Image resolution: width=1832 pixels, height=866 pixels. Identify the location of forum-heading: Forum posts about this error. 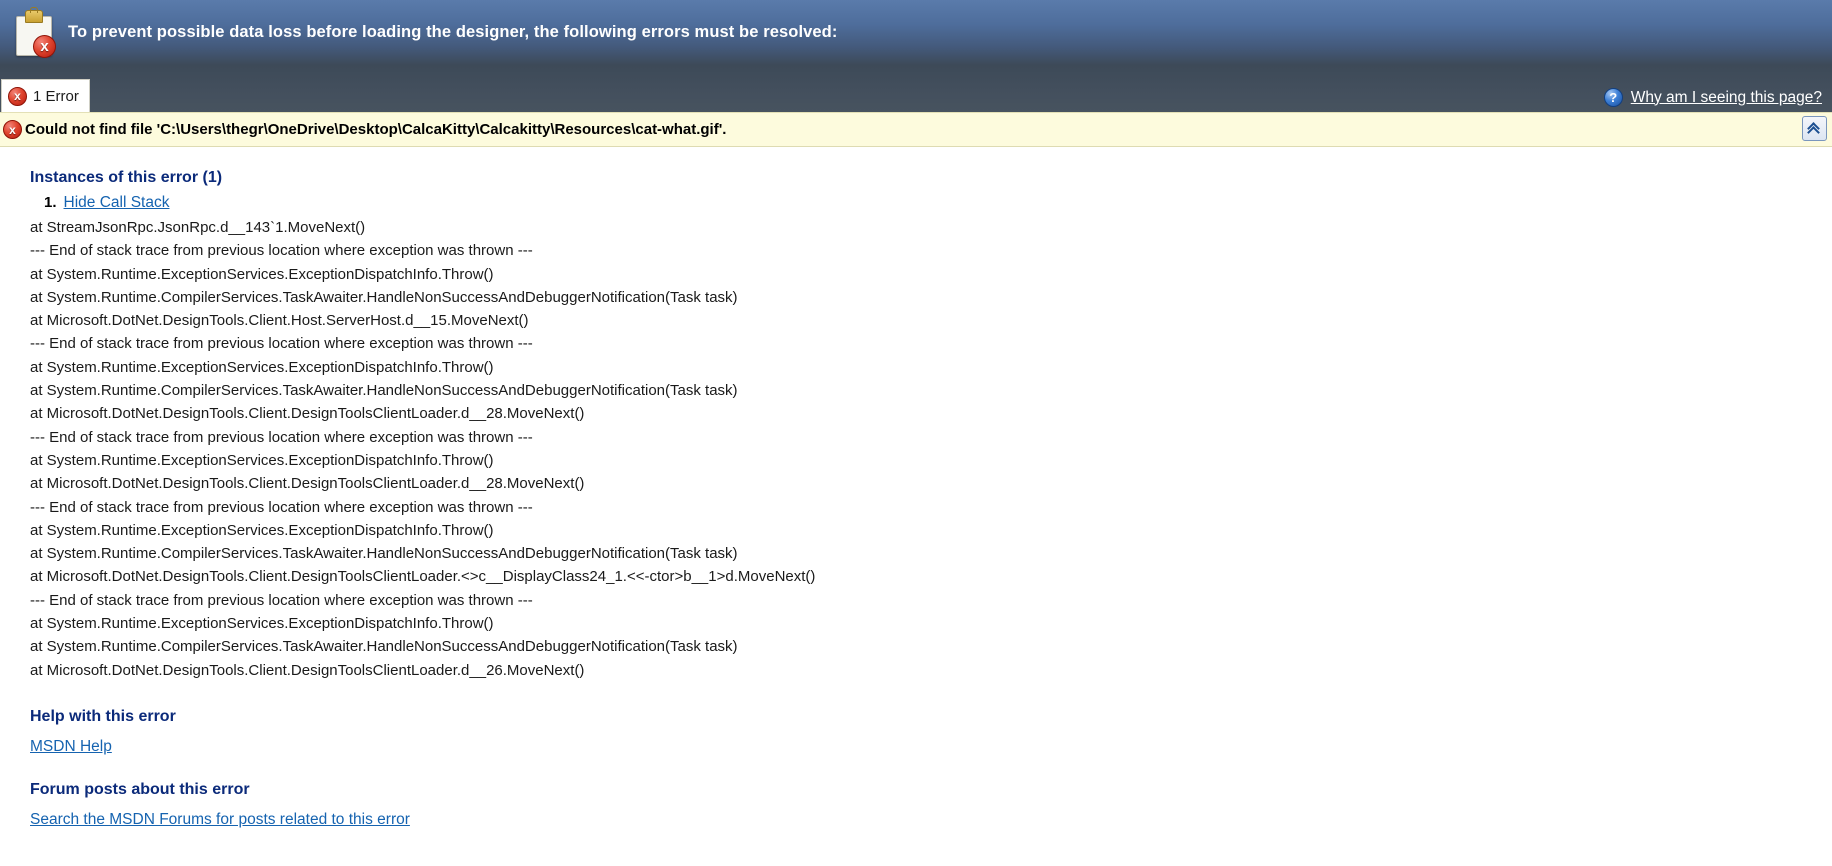
(140, 789).